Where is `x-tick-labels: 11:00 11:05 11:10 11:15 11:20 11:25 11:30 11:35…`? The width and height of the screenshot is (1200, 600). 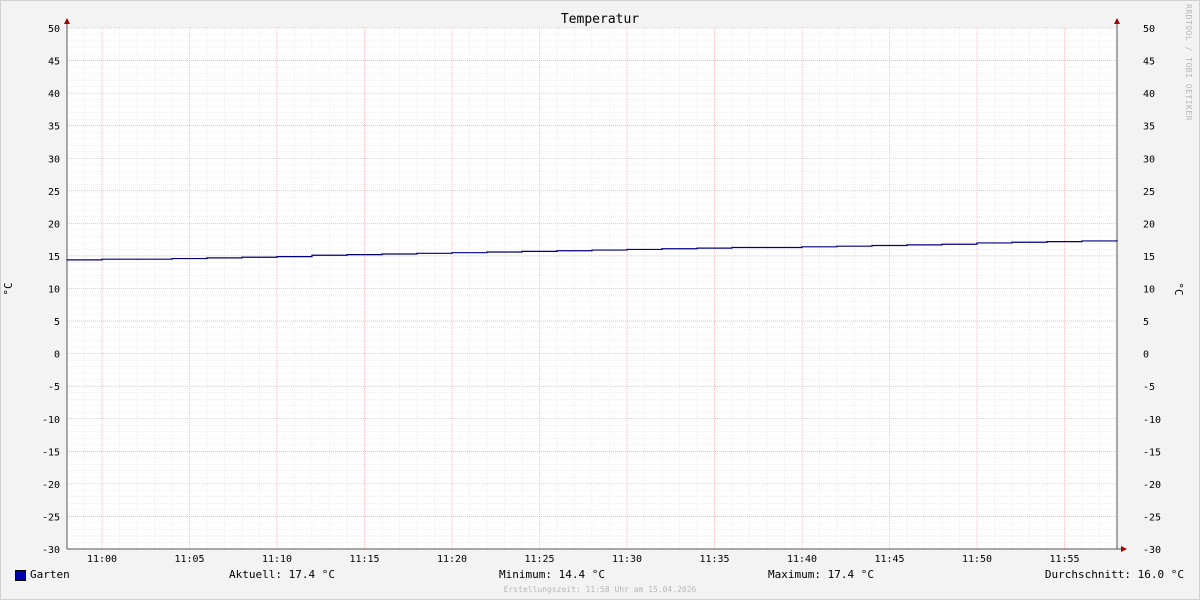
x-tick-labels: 11:00 11:05 11:10 11:15 11:20 11:25 11:30 11:35… is located at coordinates (583, 559).